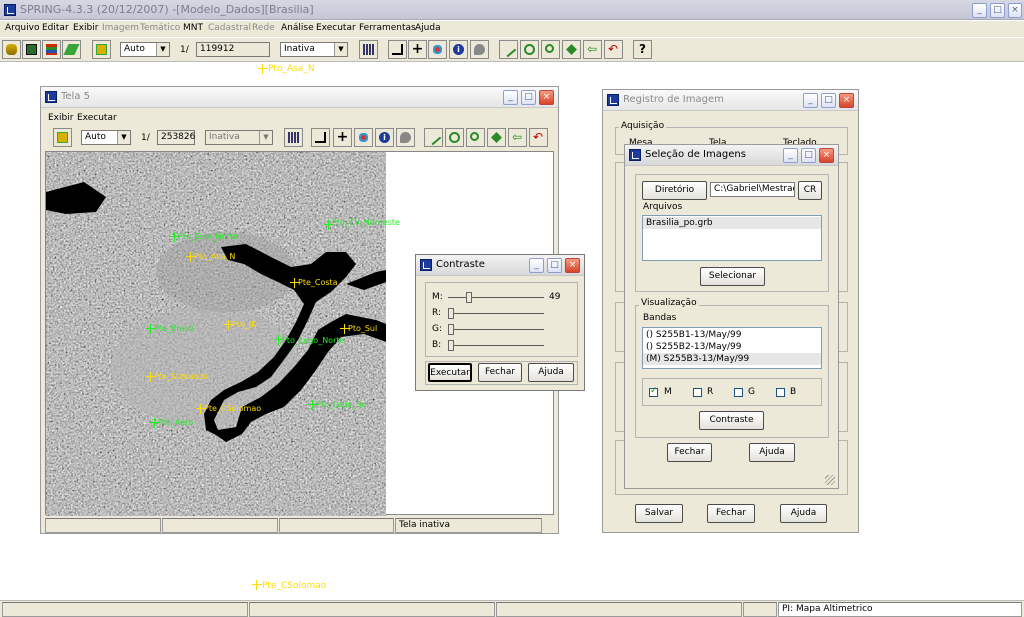  What do you see at coordinates (97, 118) in the screenshot?
I see `tela5-menu-executar: Executar` at bounding box center [97, 118].